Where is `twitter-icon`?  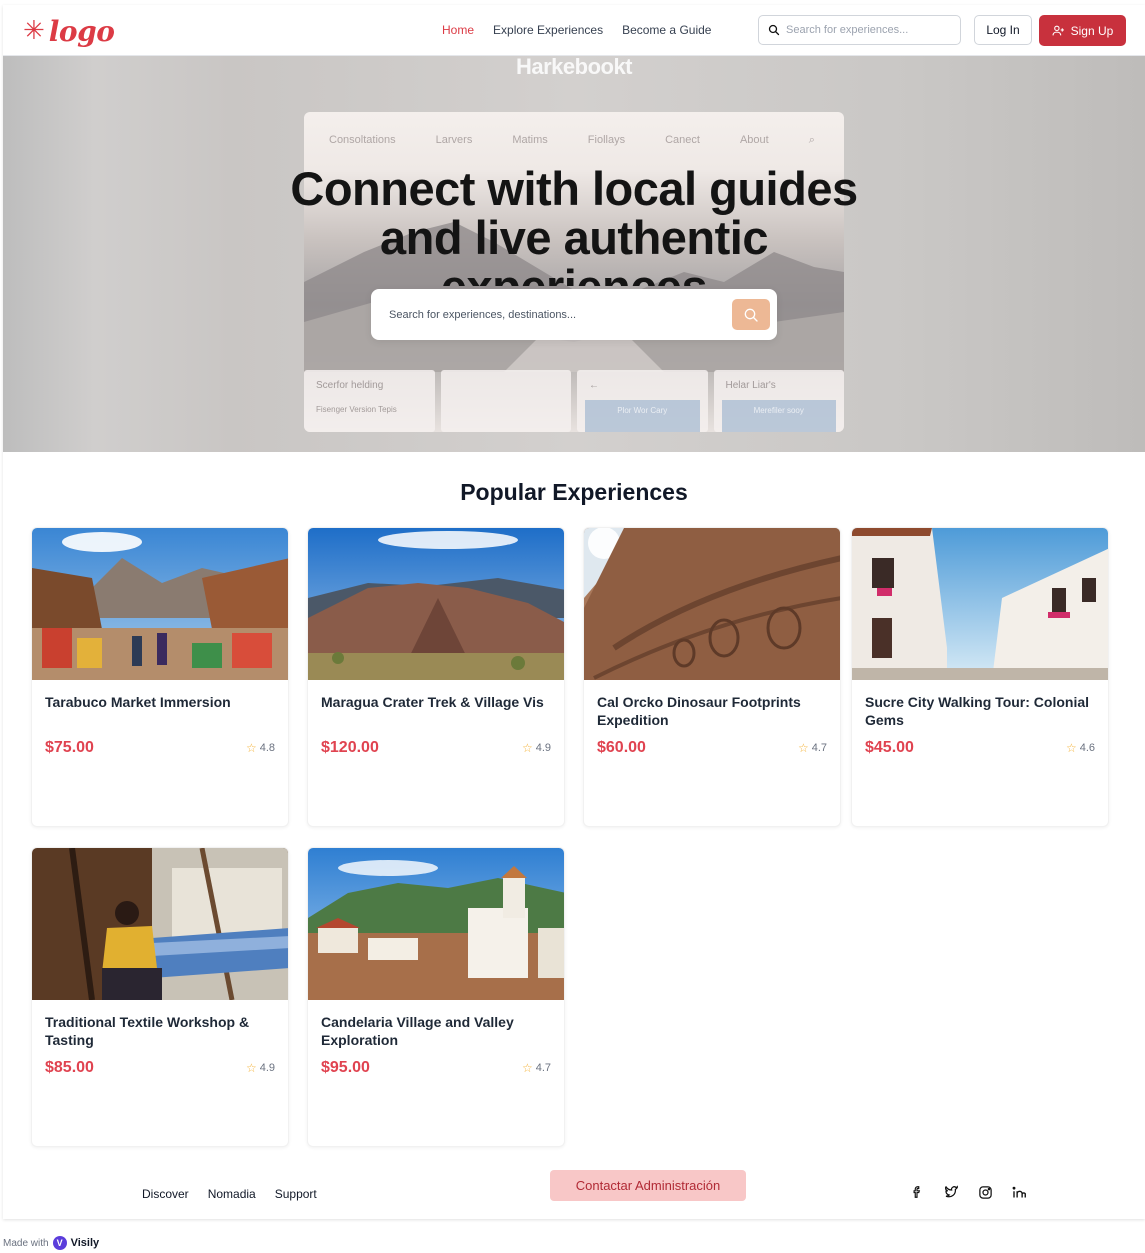
twitter-icon is located at coordinates (951, 1192).